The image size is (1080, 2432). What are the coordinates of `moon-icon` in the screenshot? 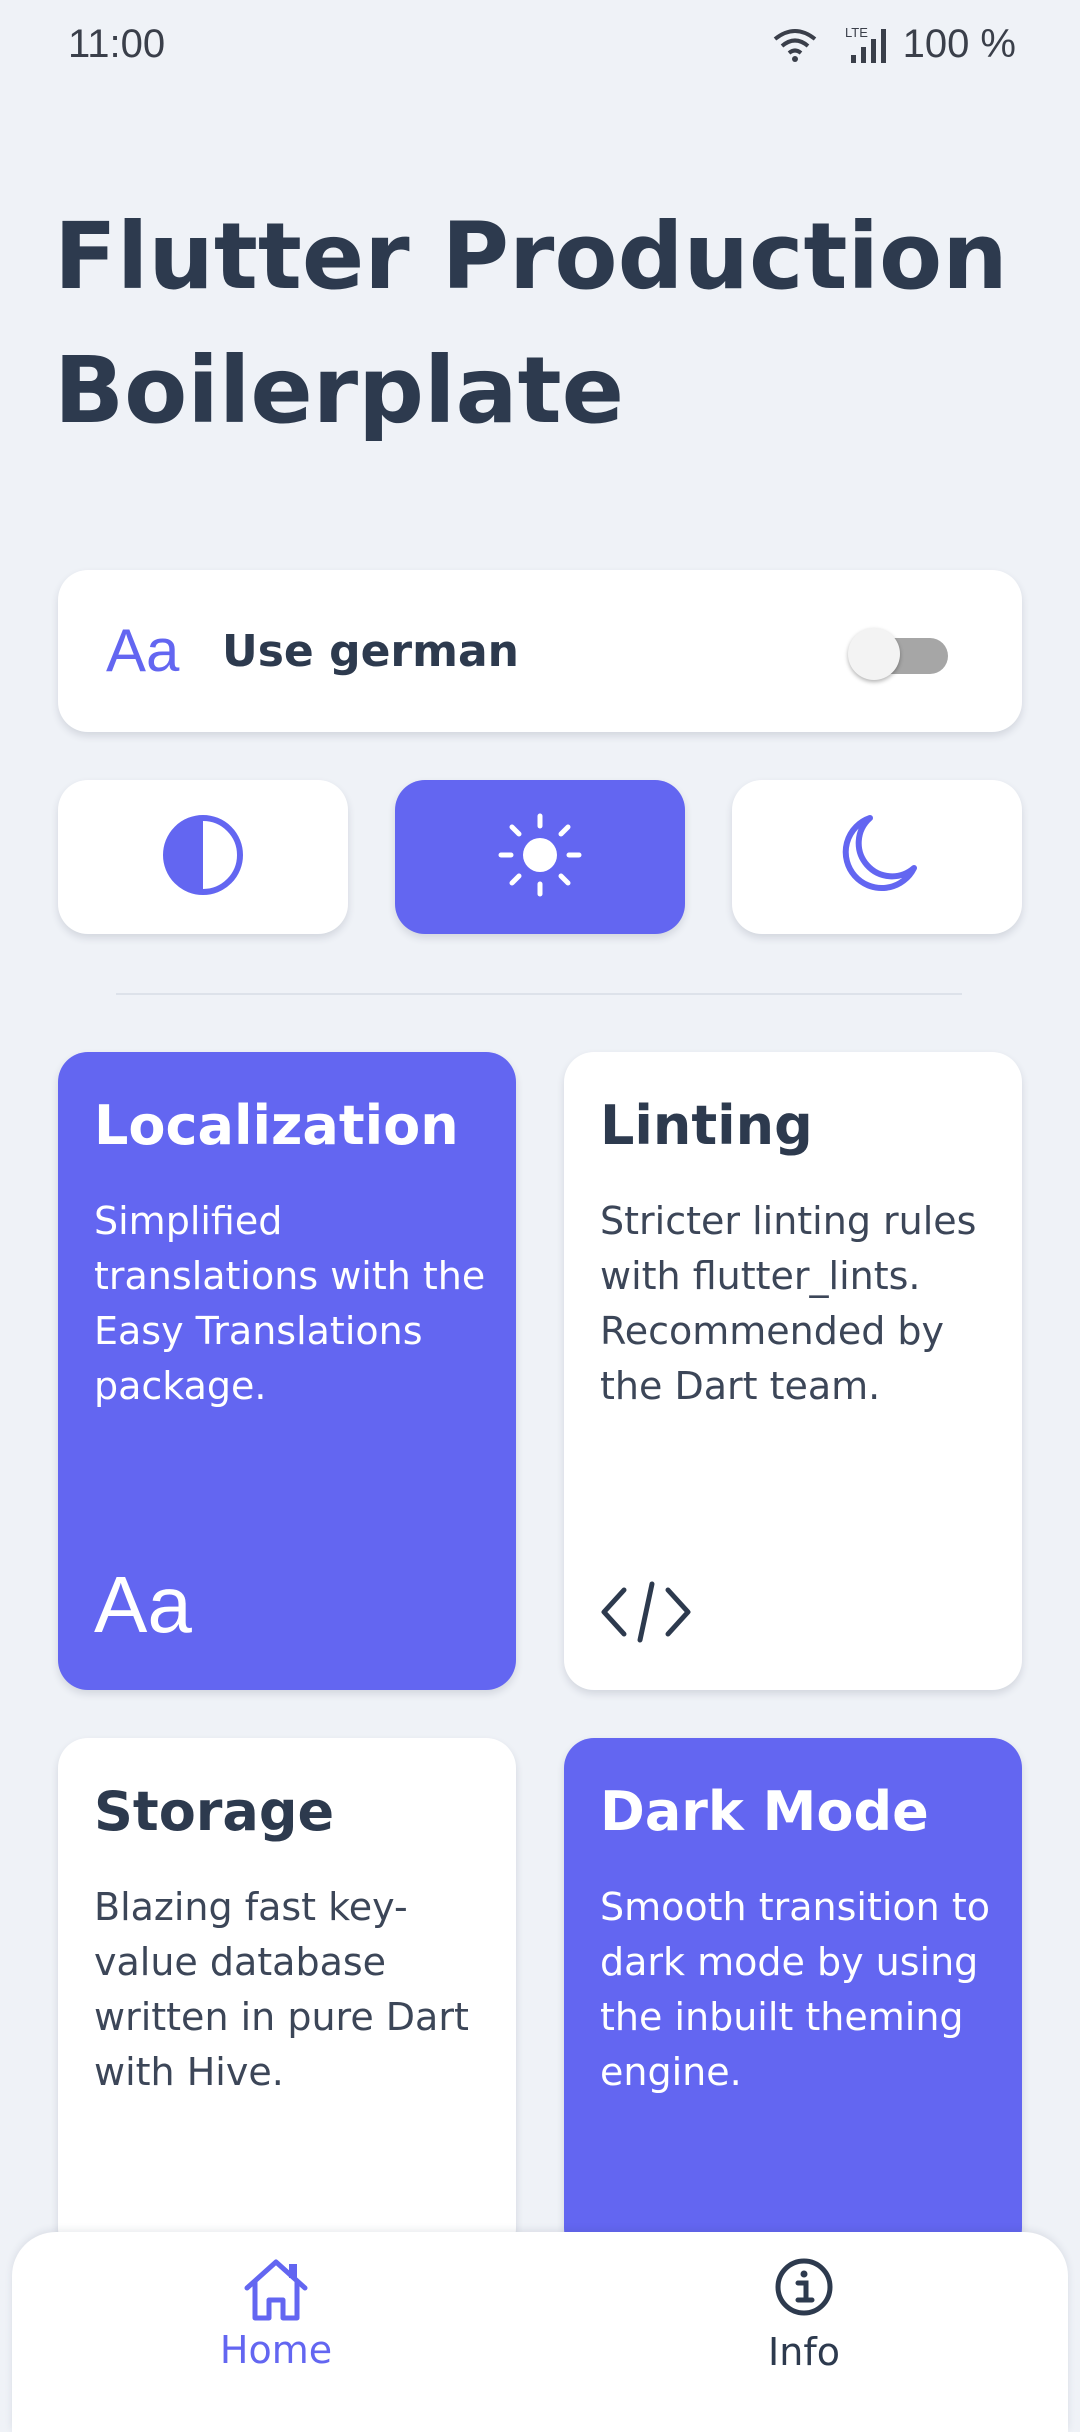 It's located at (877, 857).